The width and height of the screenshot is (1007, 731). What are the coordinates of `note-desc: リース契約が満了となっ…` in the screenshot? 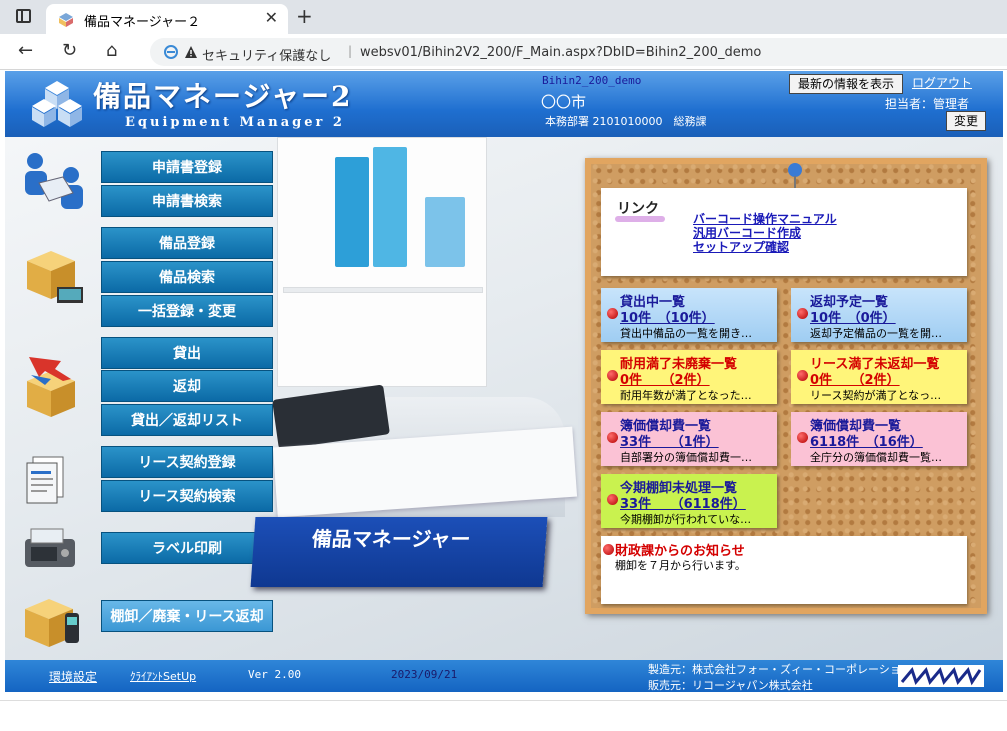 It's located at (876, 395).